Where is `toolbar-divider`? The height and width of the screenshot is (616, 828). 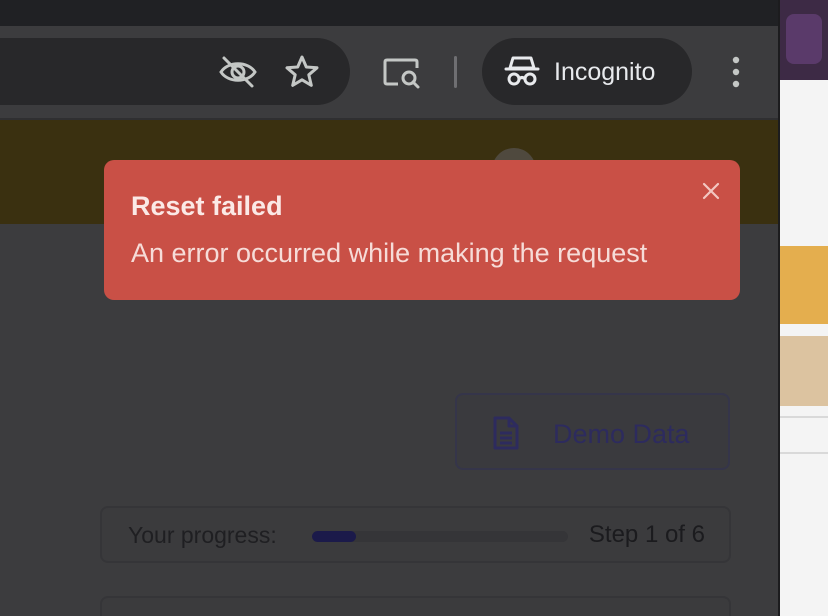 toolbar-divider is located at coordinates (455, 72).